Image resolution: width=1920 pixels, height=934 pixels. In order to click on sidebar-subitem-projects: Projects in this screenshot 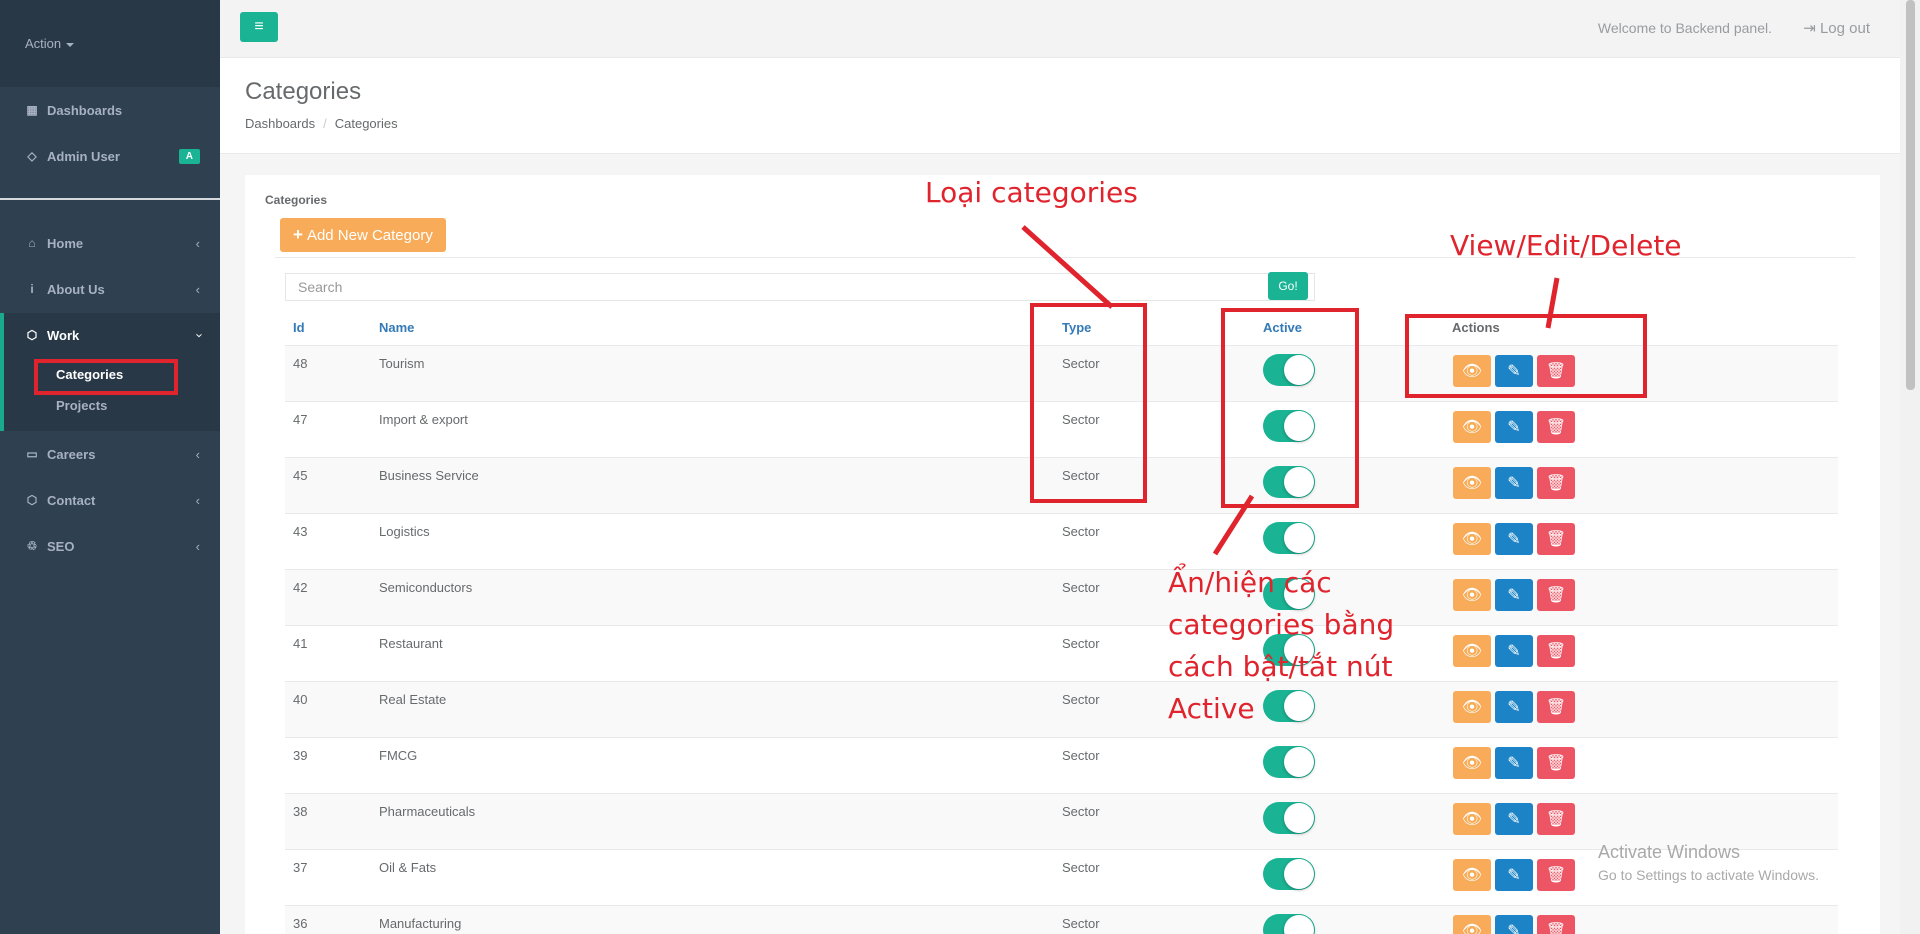, I will do `click(81, 405)`.